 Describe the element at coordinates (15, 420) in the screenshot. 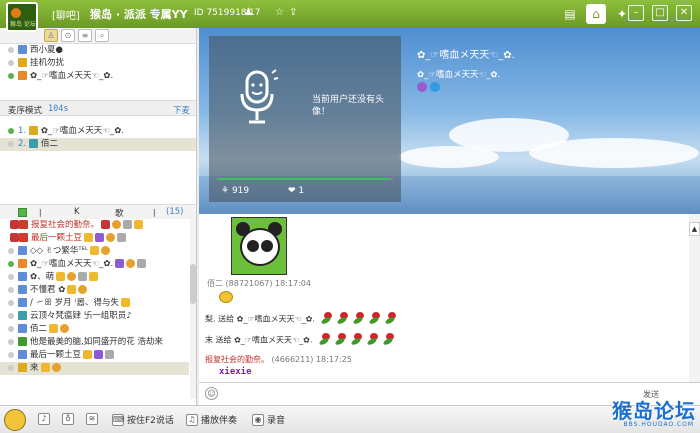

I see `my-avatar` at that location.